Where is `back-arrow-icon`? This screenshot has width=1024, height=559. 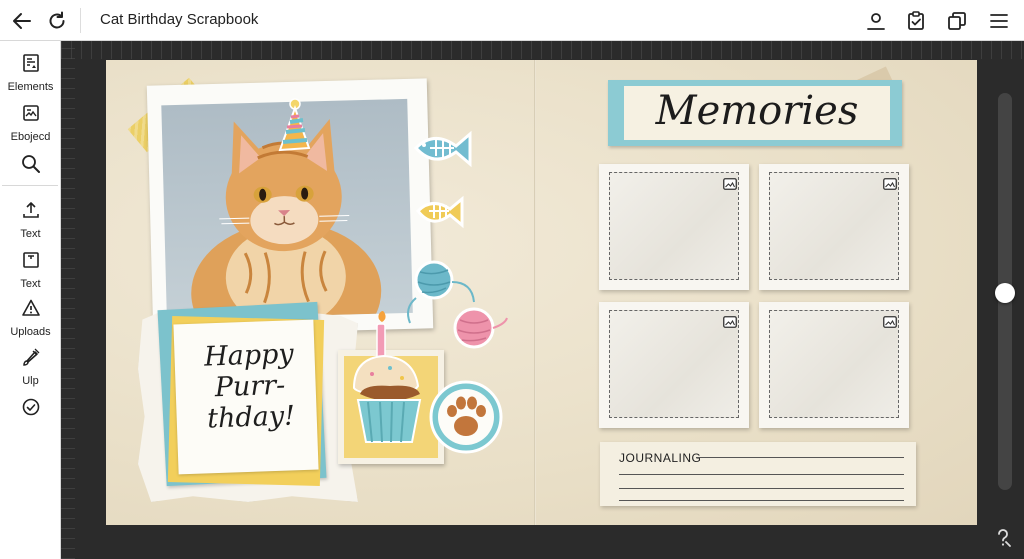 back-arrow-icon is located at coordinates (22, 21).